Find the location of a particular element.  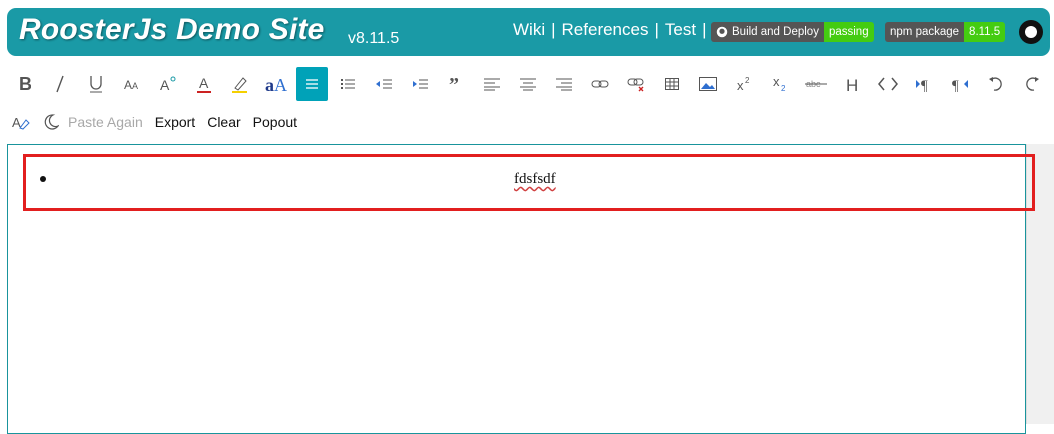

unlink-icon is located at coordinates (636, 84).